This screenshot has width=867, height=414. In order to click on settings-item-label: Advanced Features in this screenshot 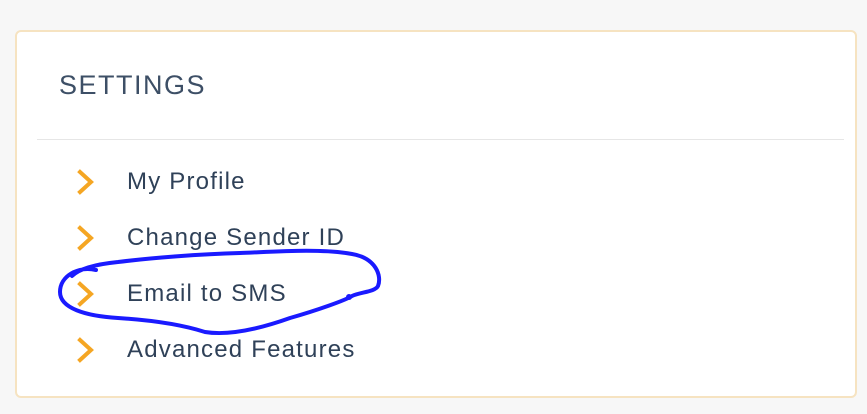, I will do `click(241, 349)`.